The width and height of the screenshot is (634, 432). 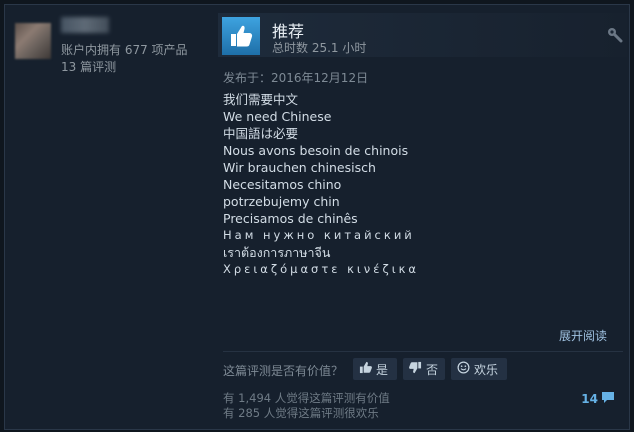 What do you see at coordinates (261, 99) in the screenshot?
I see `review-line: 我们需要中文` at bounding box center [261, 99].